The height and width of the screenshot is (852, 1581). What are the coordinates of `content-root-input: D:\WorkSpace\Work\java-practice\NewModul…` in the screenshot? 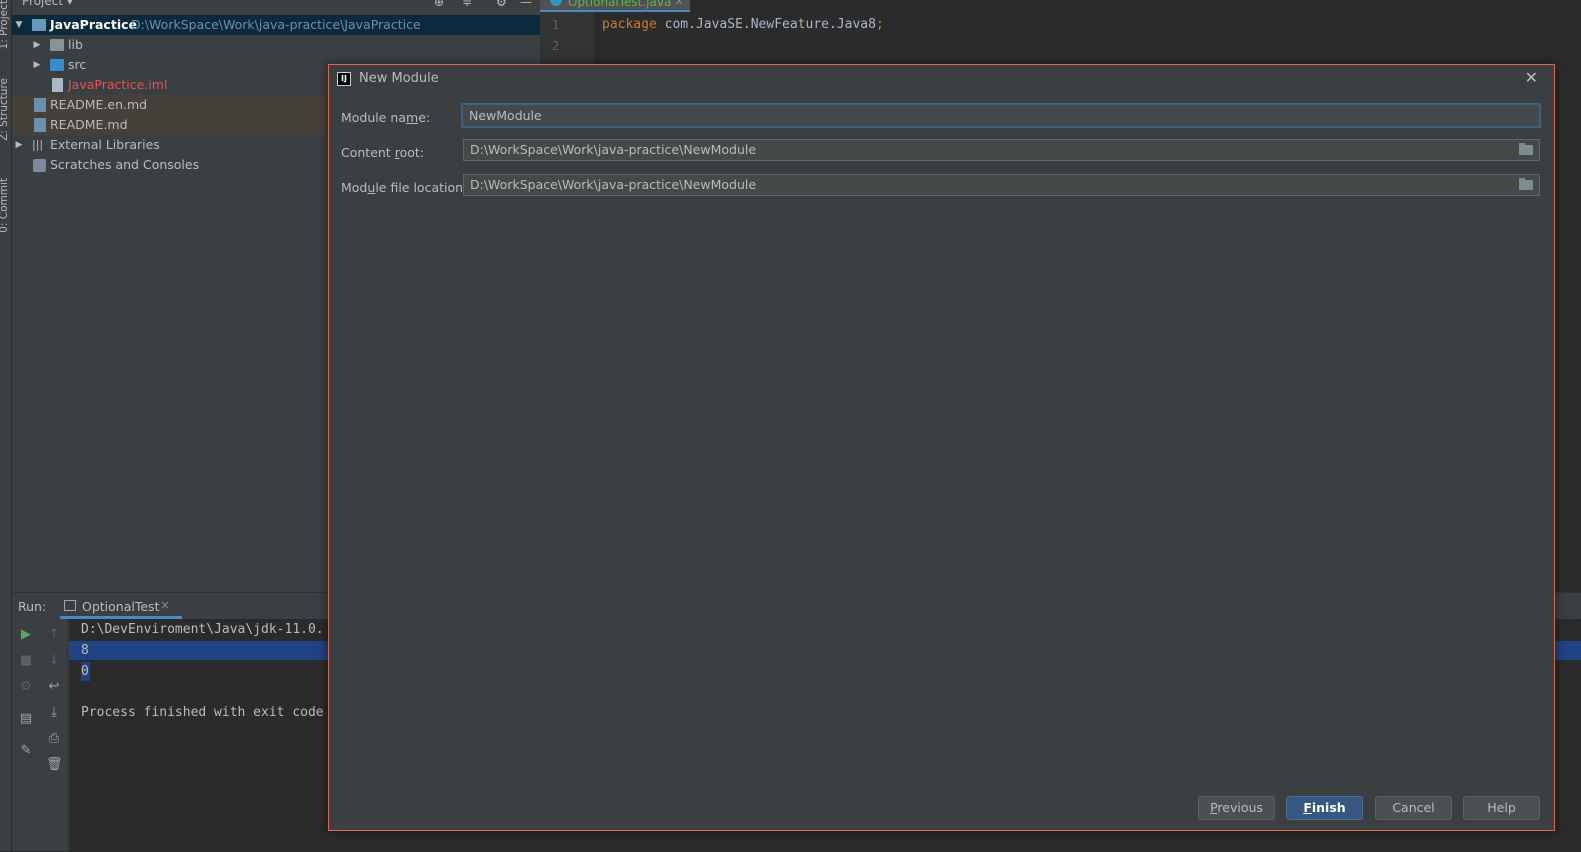 It's located at (1001, 150).